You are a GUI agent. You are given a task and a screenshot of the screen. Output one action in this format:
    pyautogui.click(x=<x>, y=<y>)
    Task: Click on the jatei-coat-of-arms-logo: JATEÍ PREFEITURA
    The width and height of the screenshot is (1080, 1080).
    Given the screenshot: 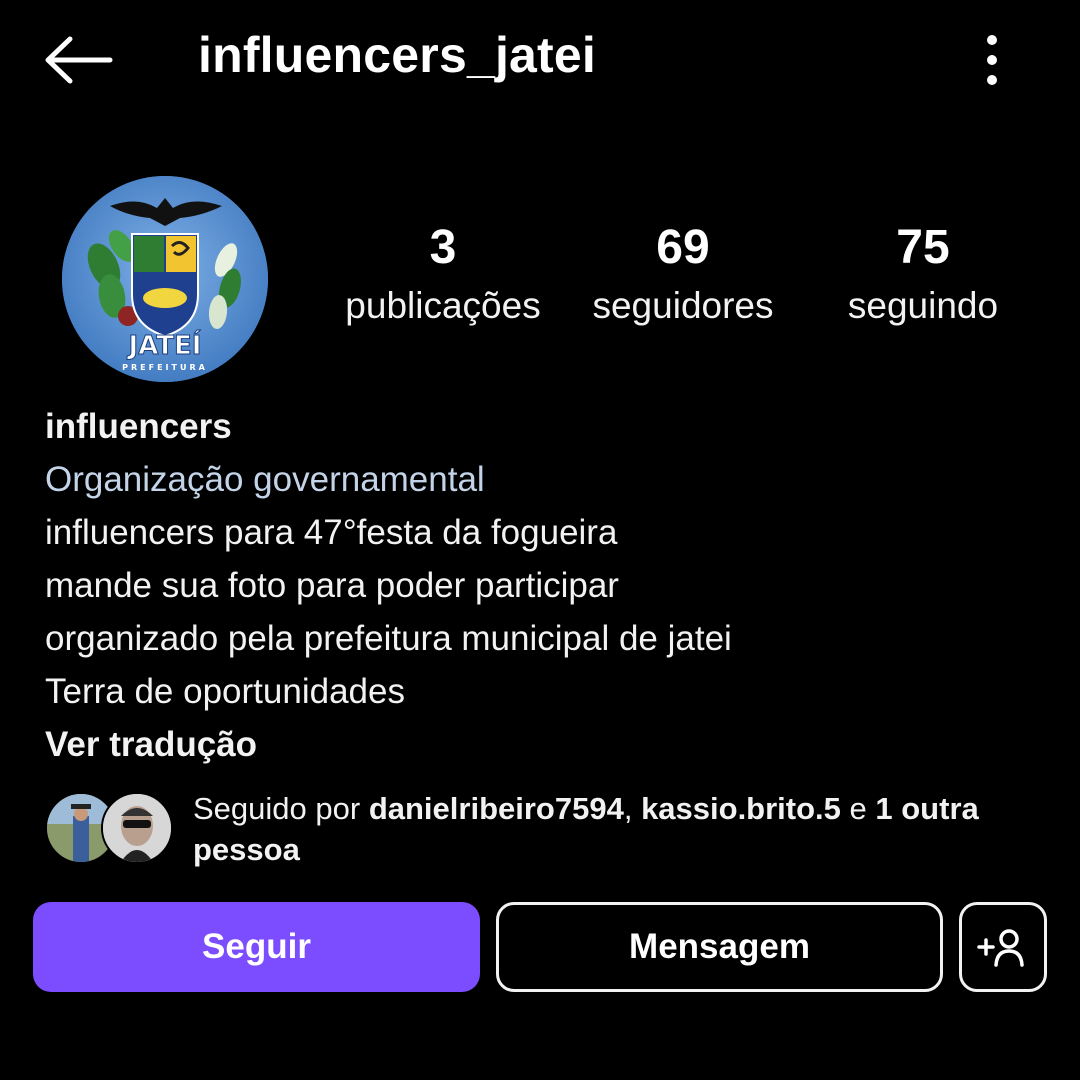 What is the action you would take?
    pyautogui.click(x=165, y=279)
    